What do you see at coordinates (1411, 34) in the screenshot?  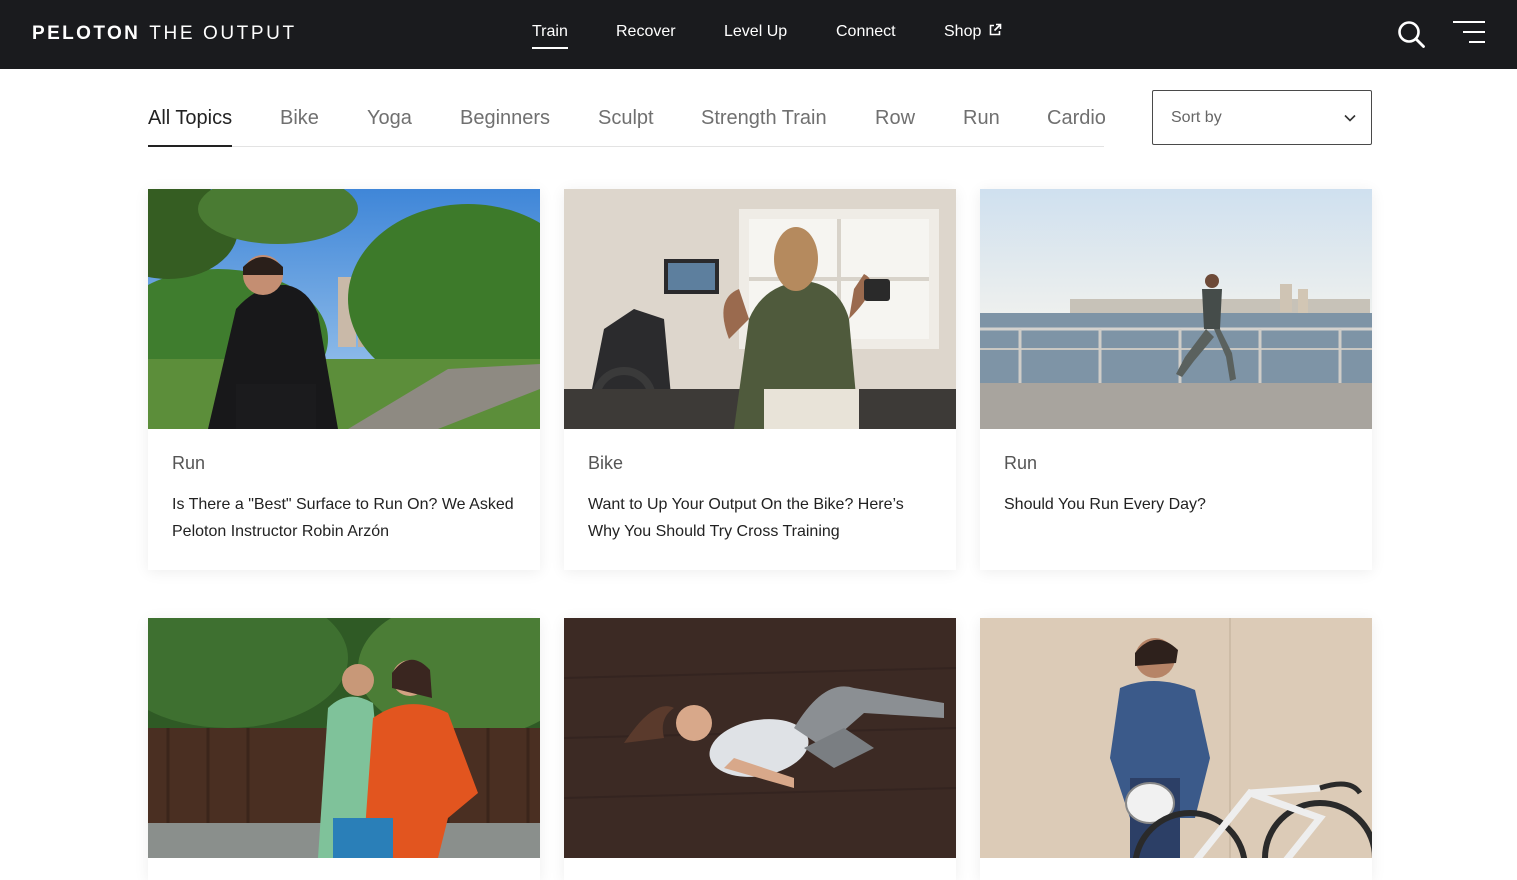 I see `search-icon` at bounding box center [1411, 34].